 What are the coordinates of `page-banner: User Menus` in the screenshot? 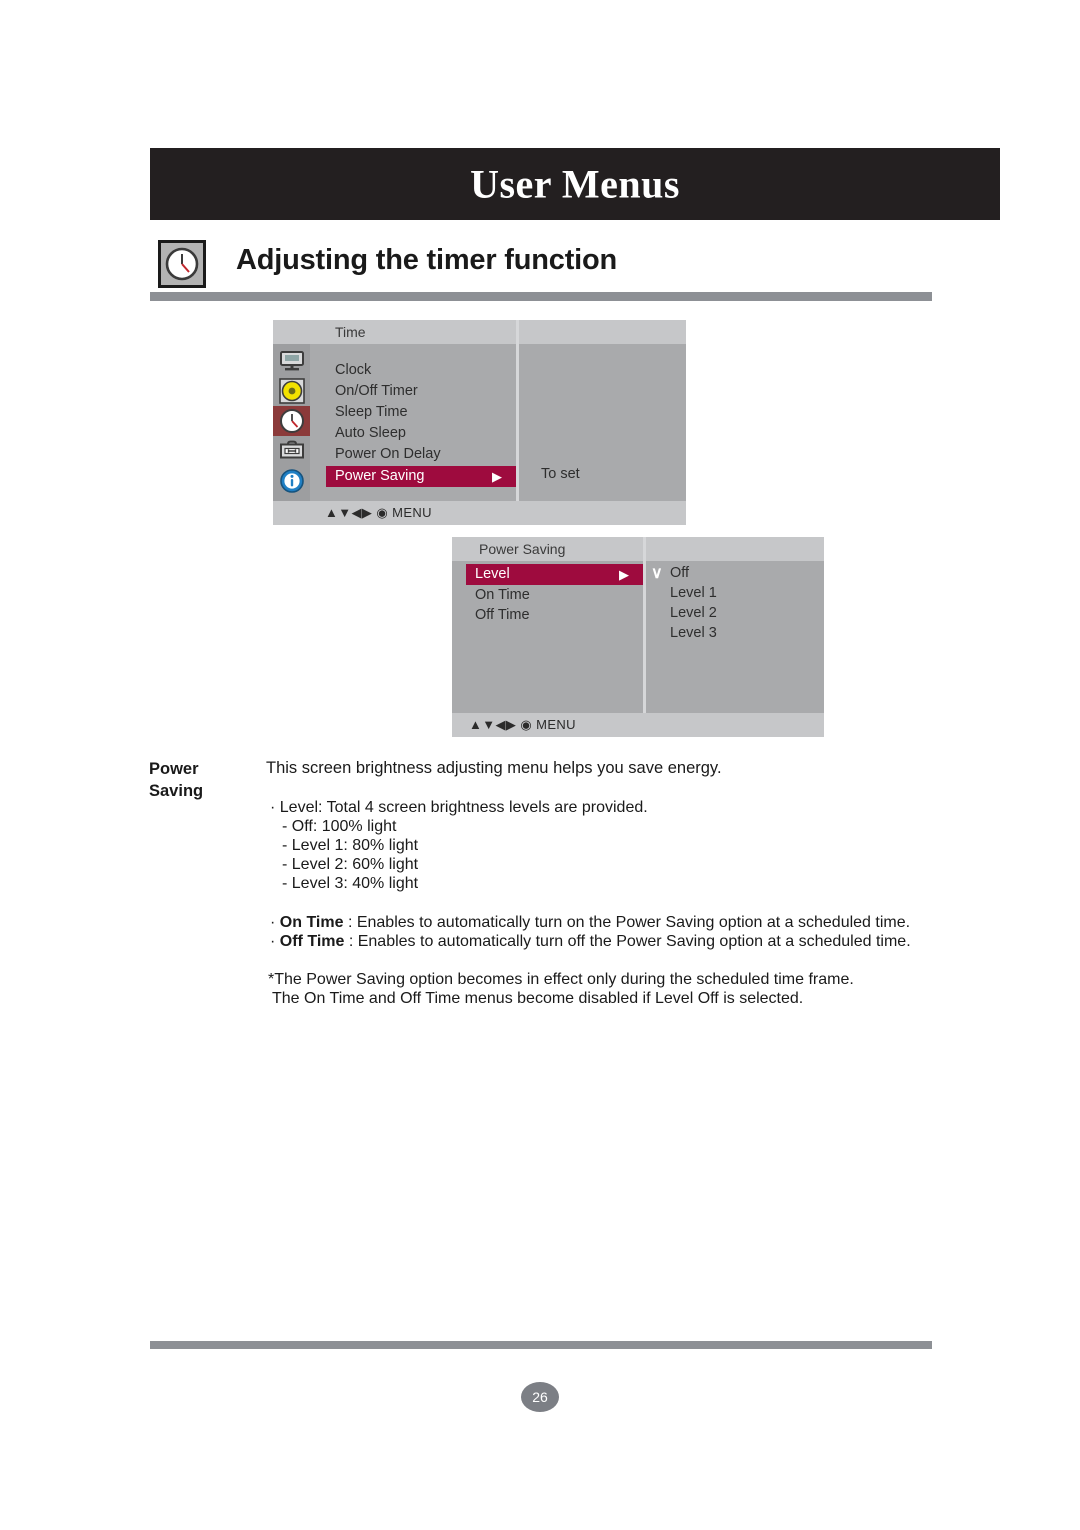 It's located at (575, 184).